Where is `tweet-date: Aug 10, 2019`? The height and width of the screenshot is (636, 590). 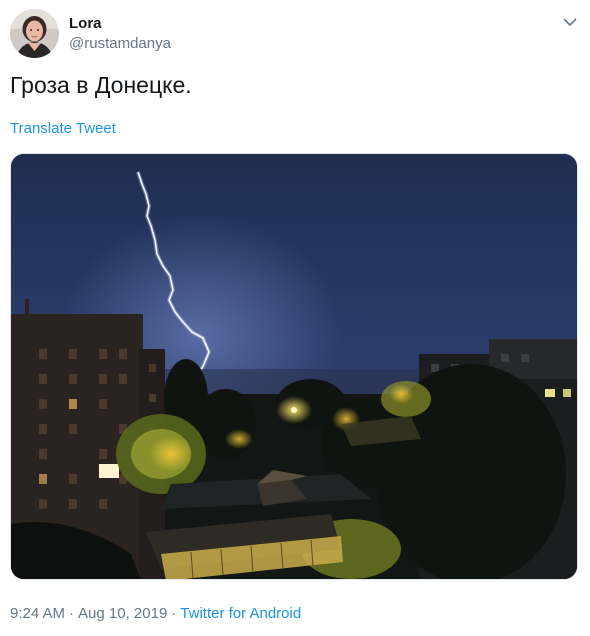
tweet-date: Aug 10, 2019 is located at coordinates (122, 613).